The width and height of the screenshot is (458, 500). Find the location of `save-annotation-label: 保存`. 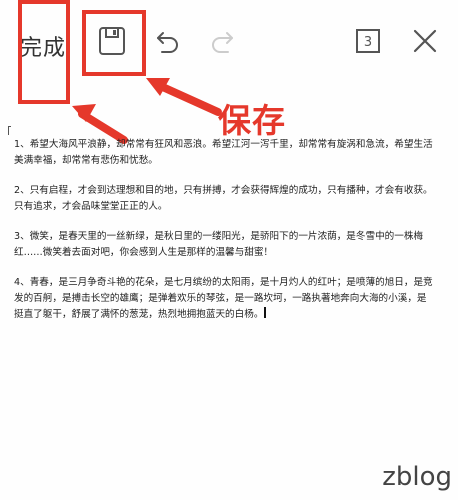

save-annotation-label: 保存 is located at coordinates (252, 120).